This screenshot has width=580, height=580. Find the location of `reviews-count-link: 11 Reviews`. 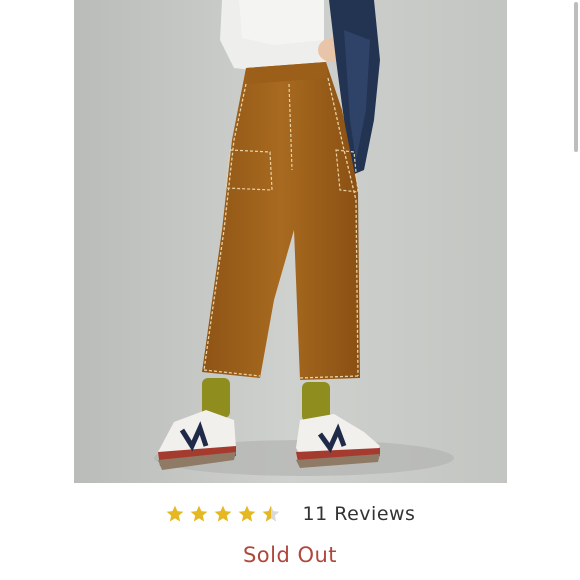

reviews-count-link: 11 Reviews is located at coordinates (359, 514).